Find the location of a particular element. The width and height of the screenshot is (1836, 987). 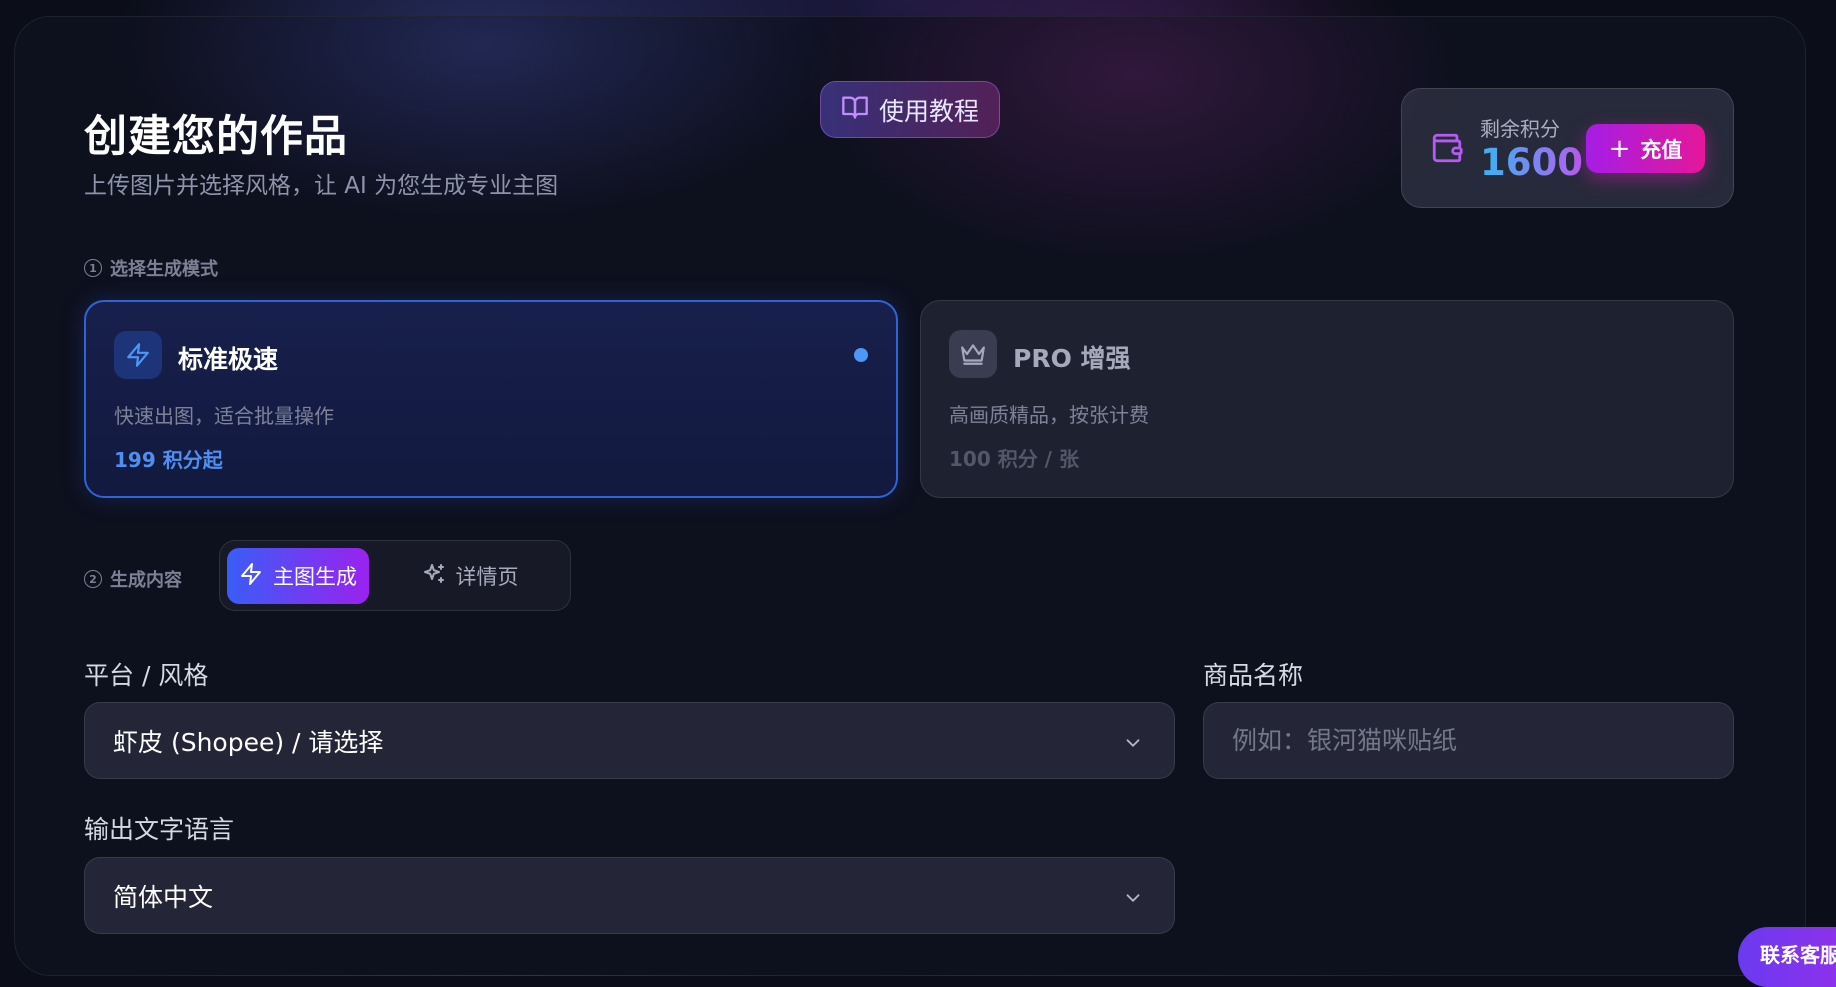

contact-support-button: 联系客服 is located at coordinates (1787, 957).